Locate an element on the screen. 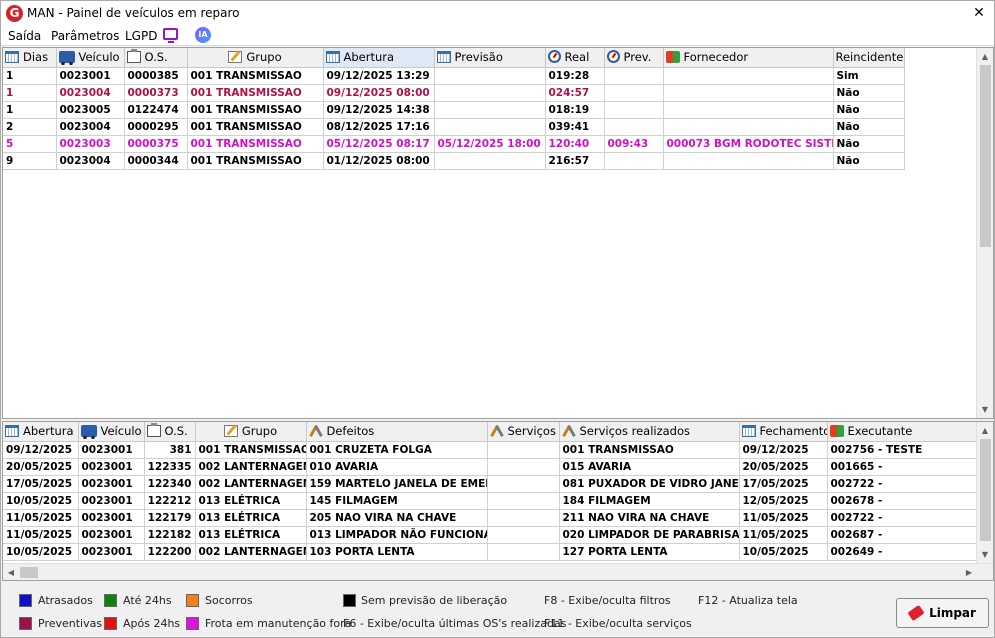 The image size is (995, 638). menu-bar: Saída Parâmetros LGPD IA is located at coordinates (497, 36).